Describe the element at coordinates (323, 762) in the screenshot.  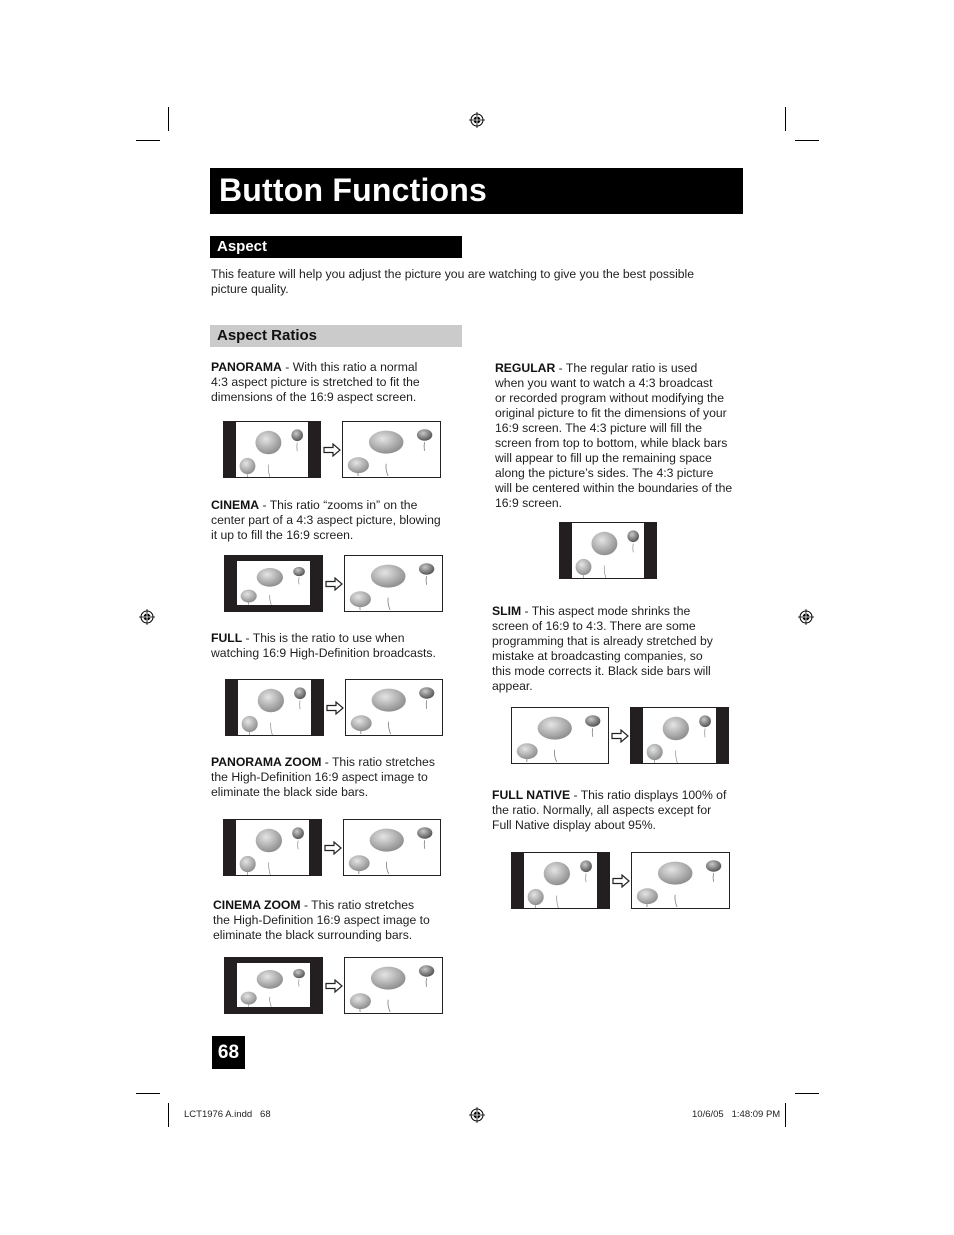
I see `description-line: PANORAMA ZOOM - This ratio stretches` at that location.